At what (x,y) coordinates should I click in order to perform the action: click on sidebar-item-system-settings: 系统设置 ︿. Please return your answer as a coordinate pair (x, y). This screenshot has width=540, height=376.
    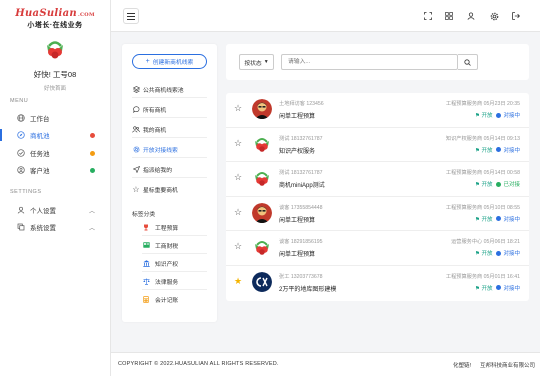
    Looking at the image, I should click on (55, 227).